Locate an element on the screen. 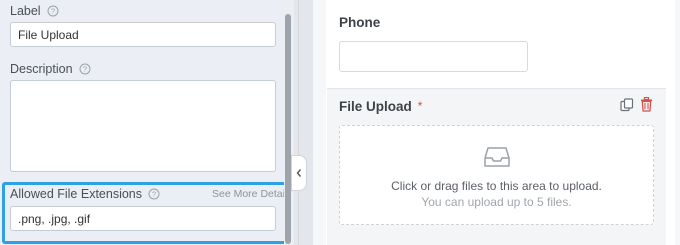 The height and width of the screenshot is (245, 680). label-field-title: Label ? is located at coordinates (34, 11).